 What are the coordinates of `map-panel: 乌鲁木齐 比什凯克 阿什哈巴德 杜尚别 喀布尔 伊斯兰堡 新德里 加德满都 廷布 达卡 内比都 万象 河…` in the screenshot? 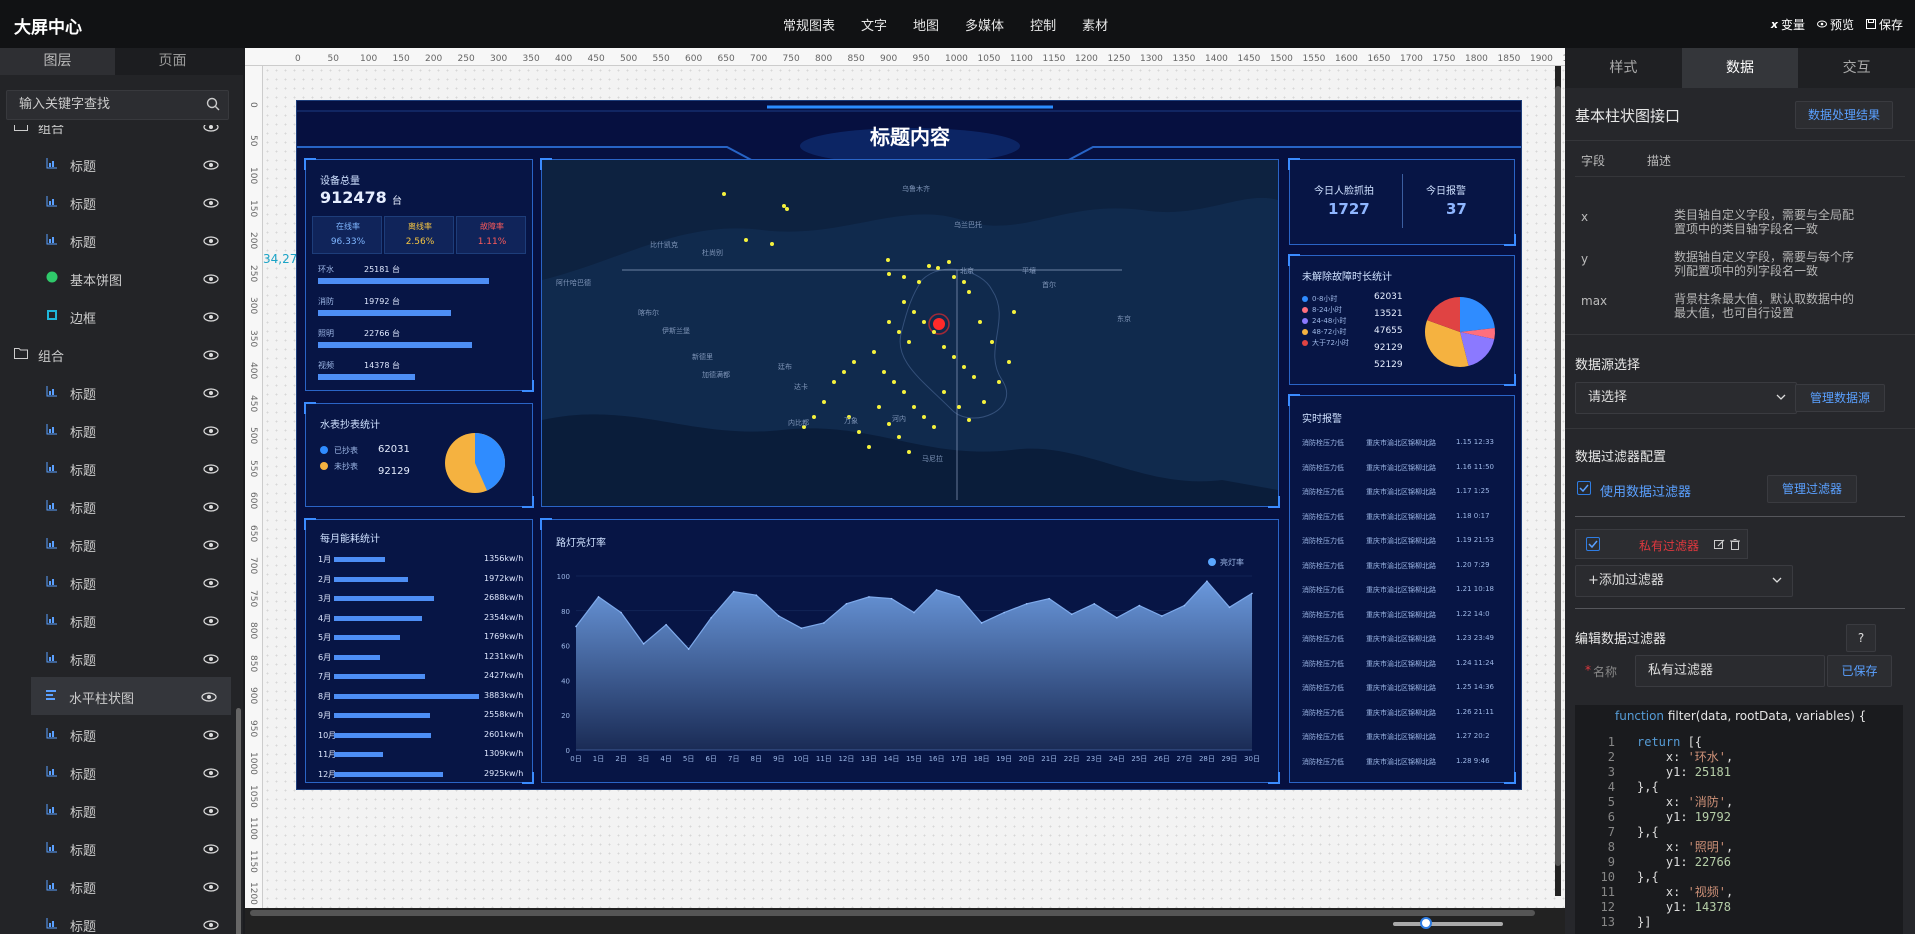 It's located at (910, 333).